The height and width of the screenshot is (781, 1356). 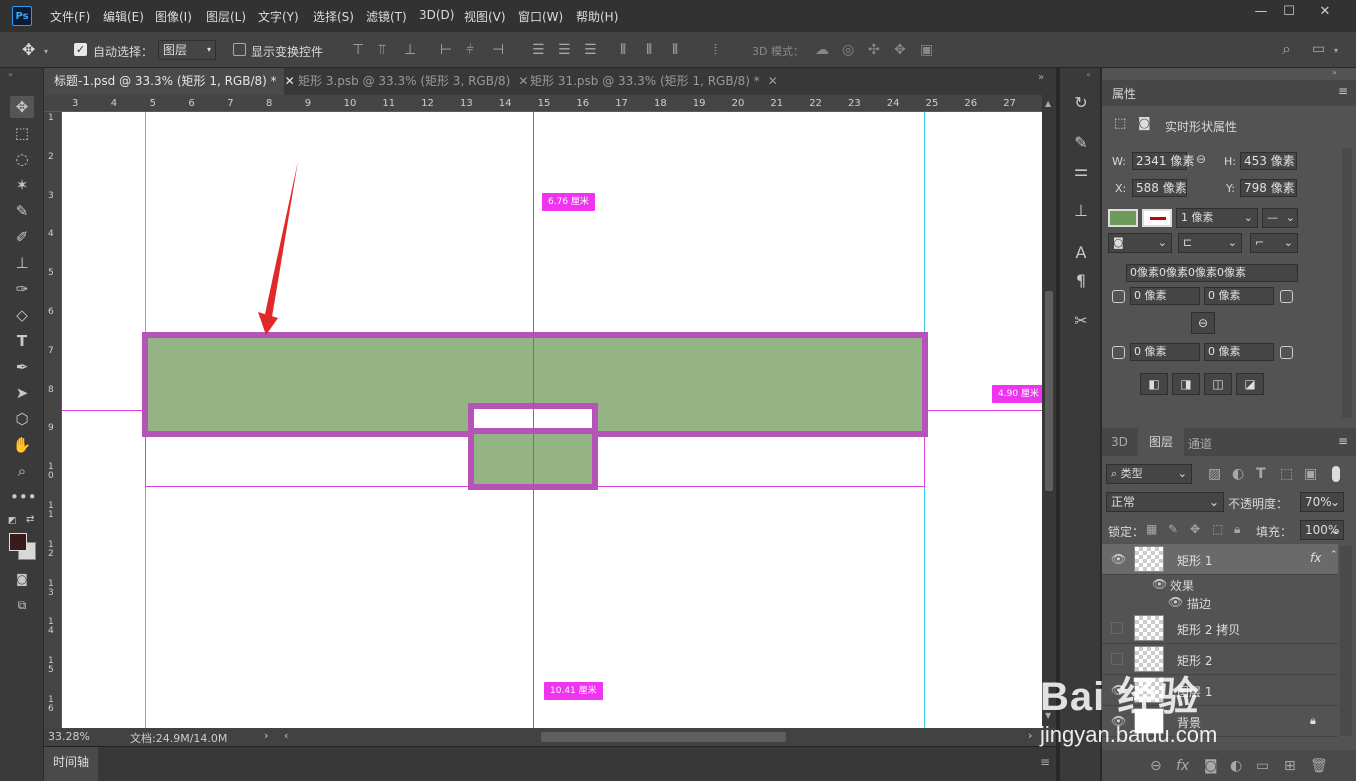 I want to click on visibility-toggle, so click(x=1117, y=628).